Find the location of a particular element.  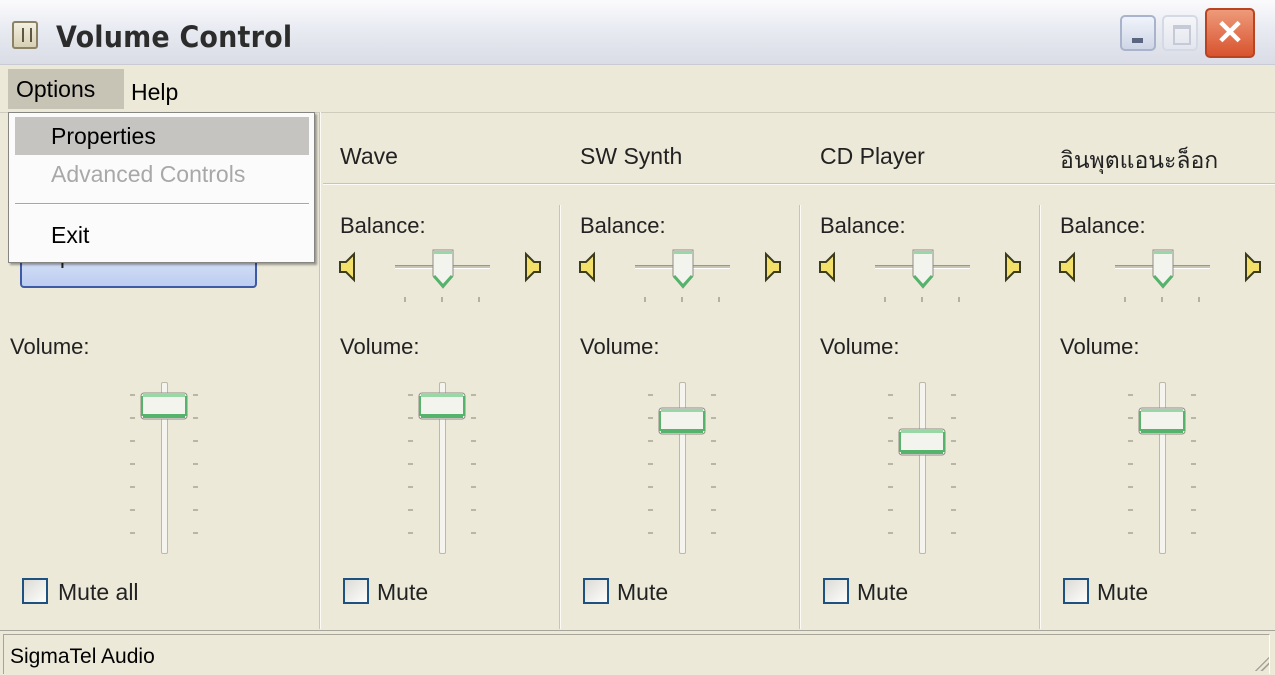

menu-bar is located at coordinates (637, 89).